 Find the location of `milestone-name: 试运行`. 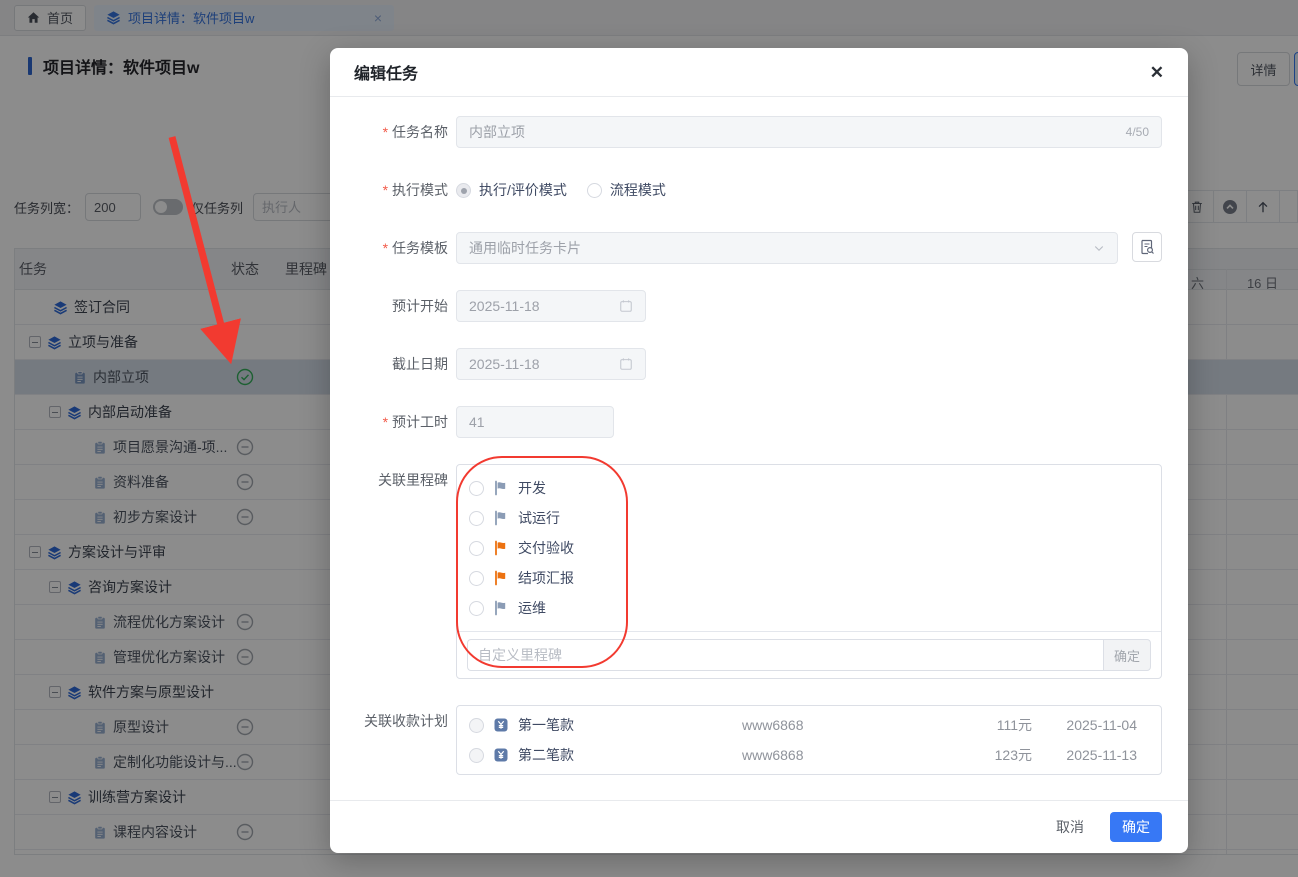

milestone-name: 试运行 is located at coordinates (539, 518).